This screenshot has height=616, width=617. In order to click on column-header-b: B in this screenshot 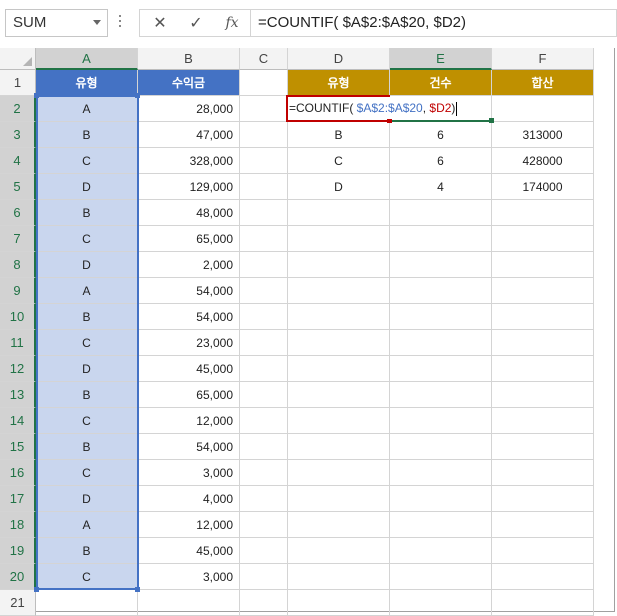, I will do `click(189, 59)`.